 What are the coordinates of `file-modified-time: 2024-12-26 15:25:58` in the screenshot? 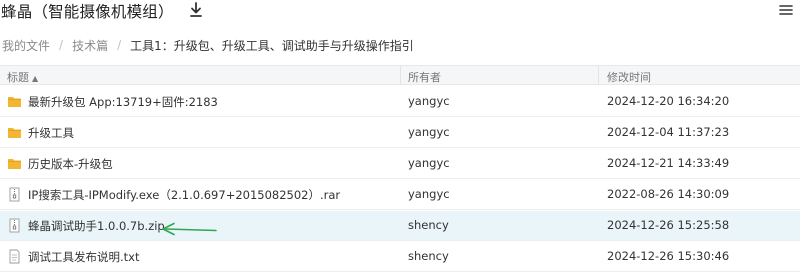 It's located at (668, 224).